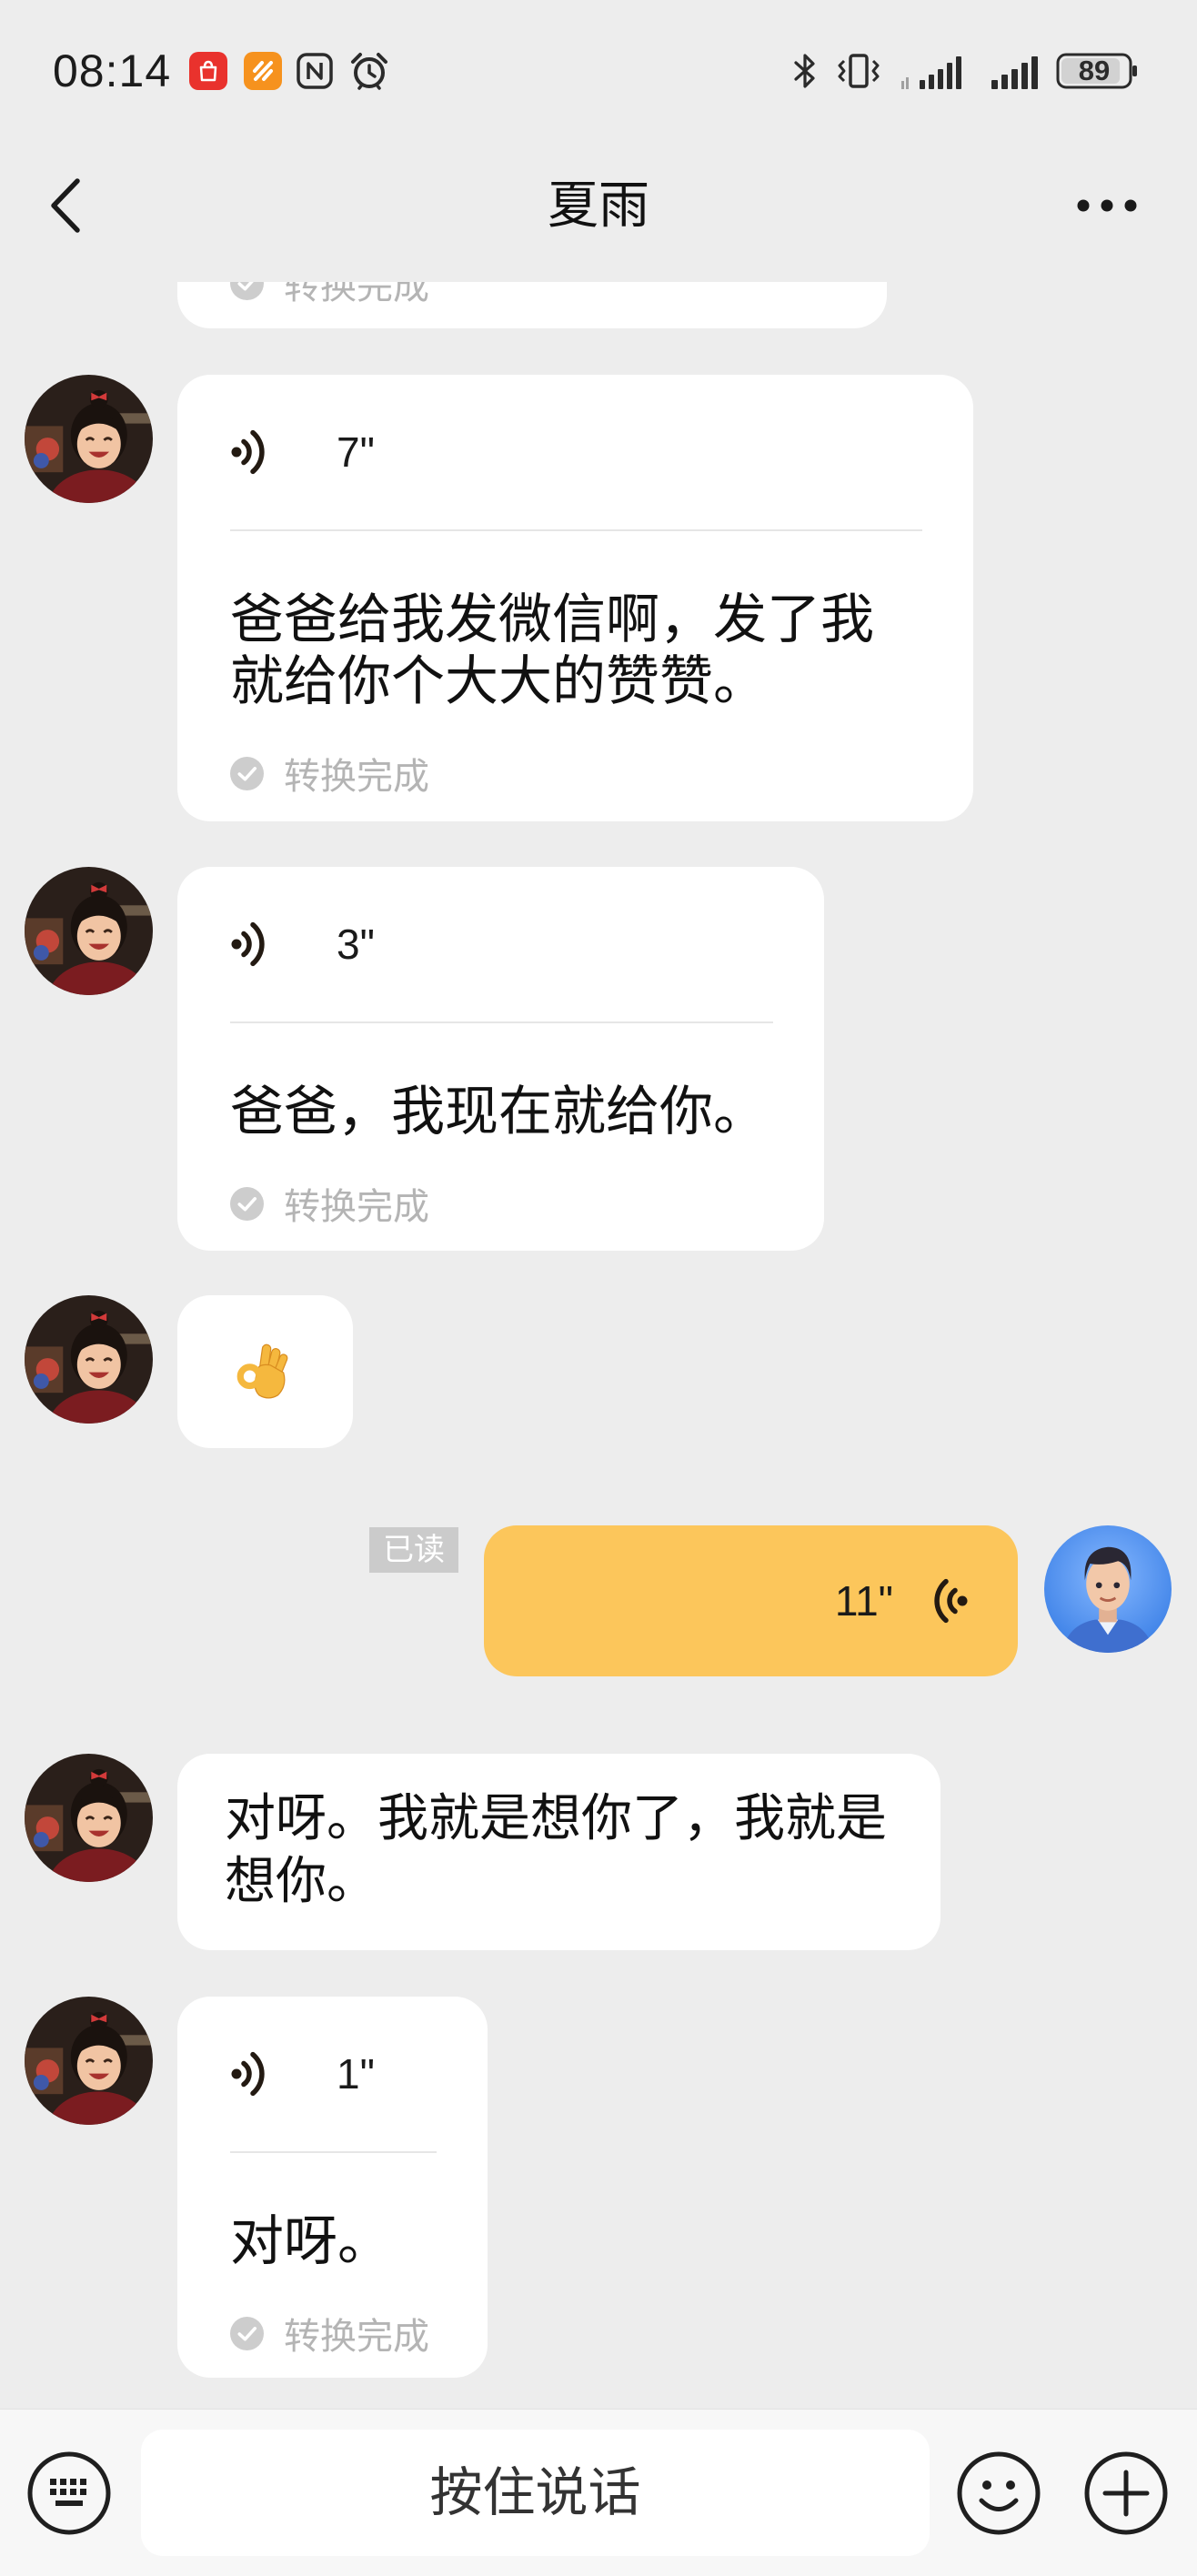  What do you see at coordinates (311, 2241) in the screenshot?
I see `transcript-line: 对呀。` at bounding box center [311, 2241].